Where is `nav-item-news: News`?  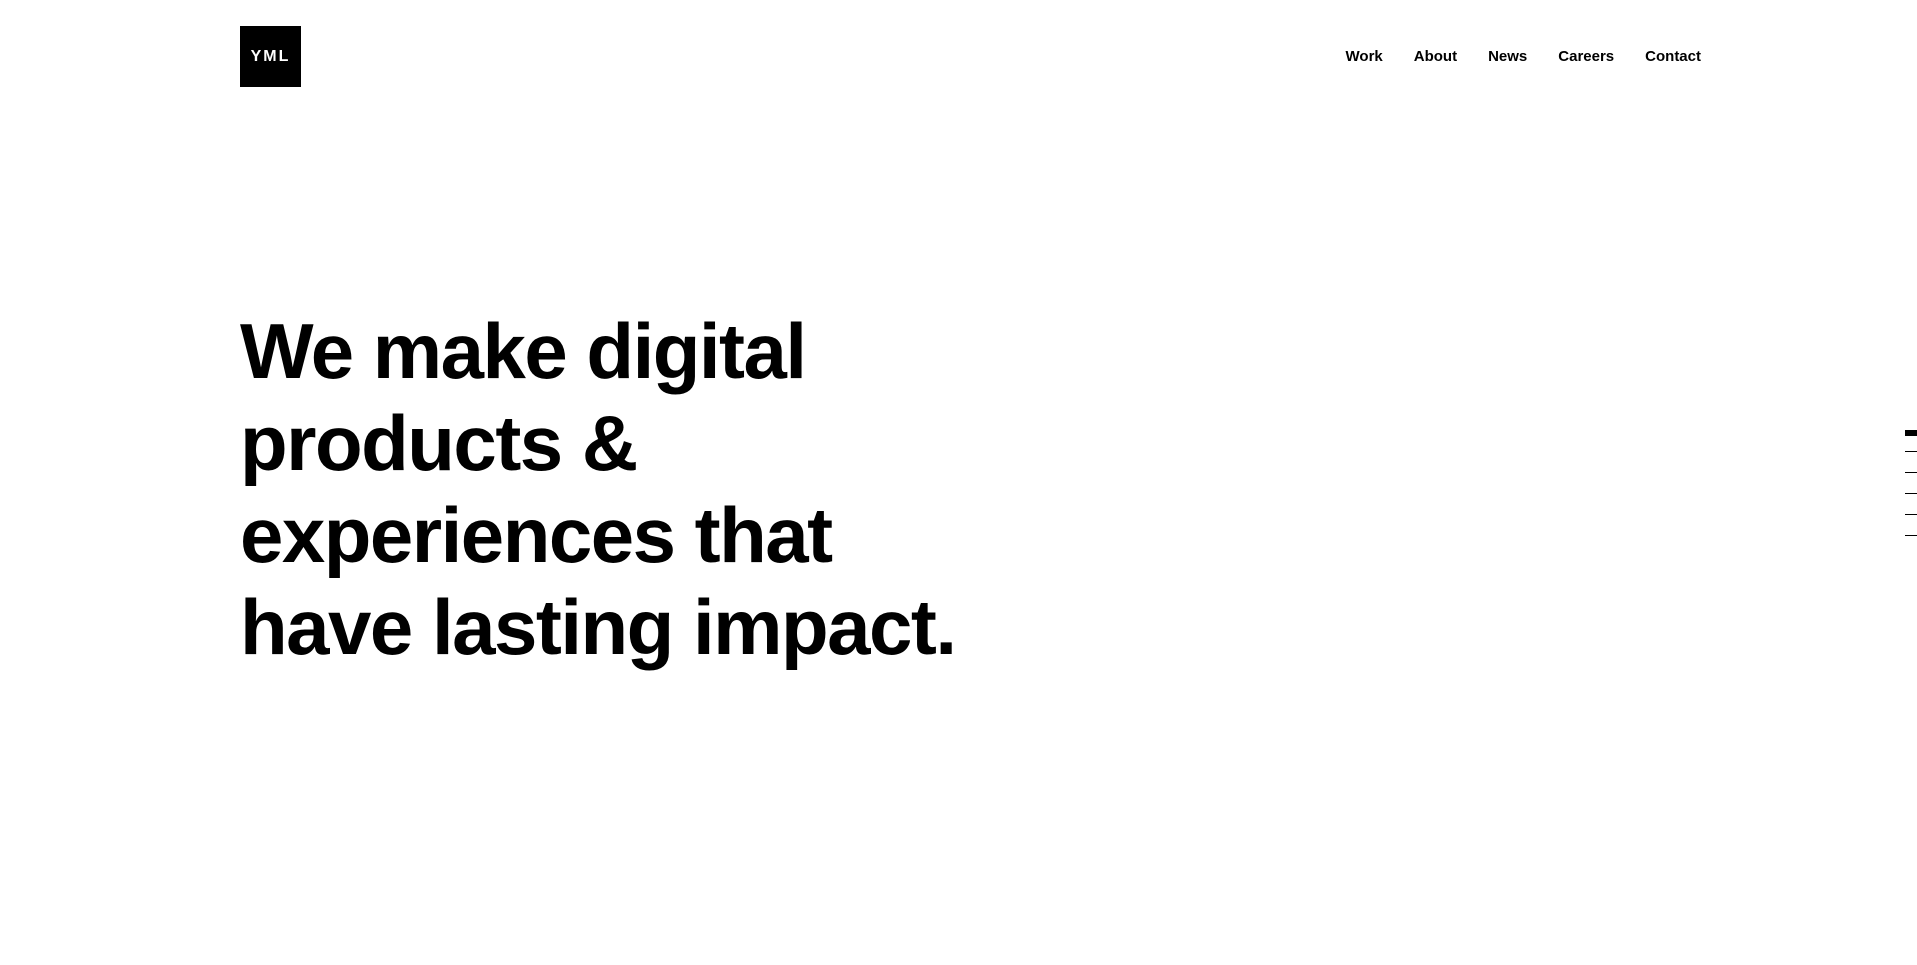 nav-item-news: News is located at coordinates (1507, 57).